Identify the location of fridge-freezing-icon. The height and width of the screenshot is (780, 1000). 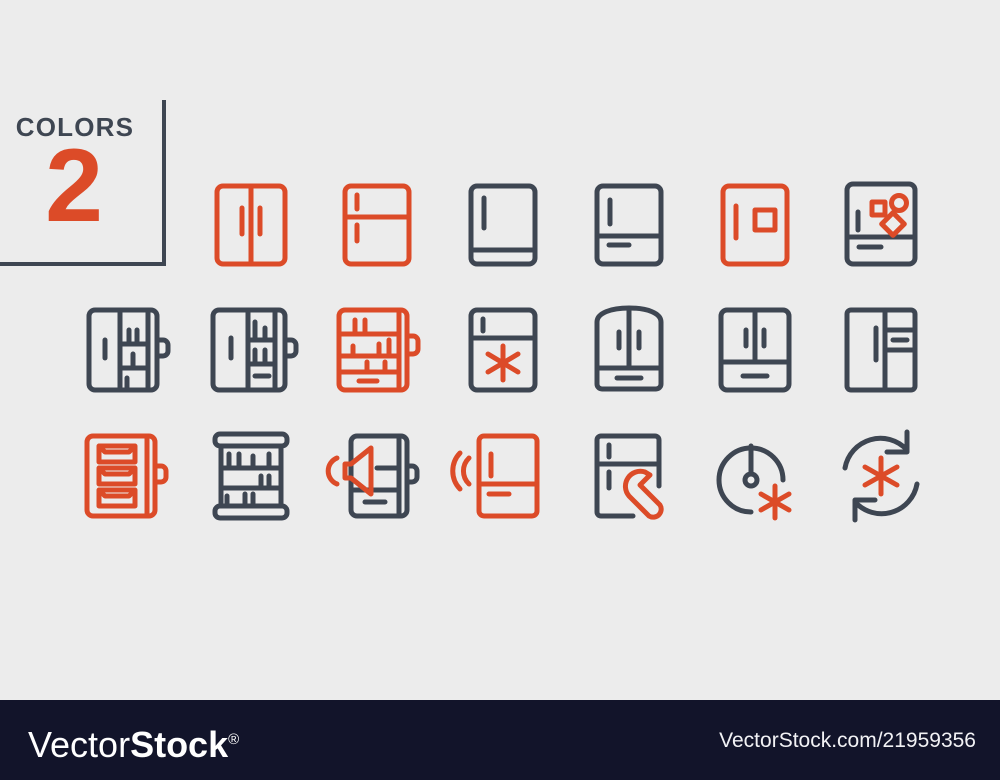
(503, 350).